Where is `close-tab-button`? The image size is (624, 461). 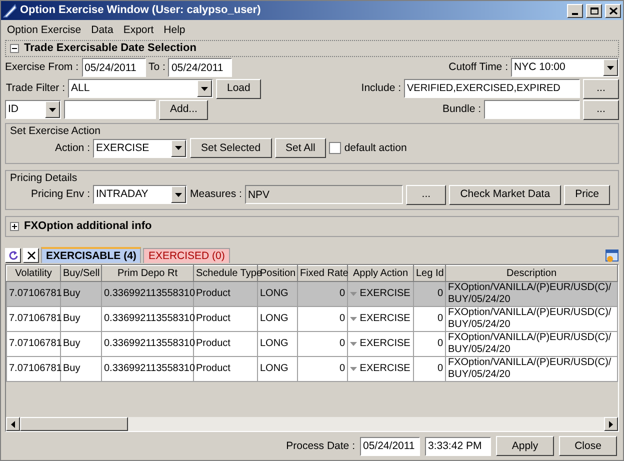
close-tab-button is located at coordinates (31, 256).